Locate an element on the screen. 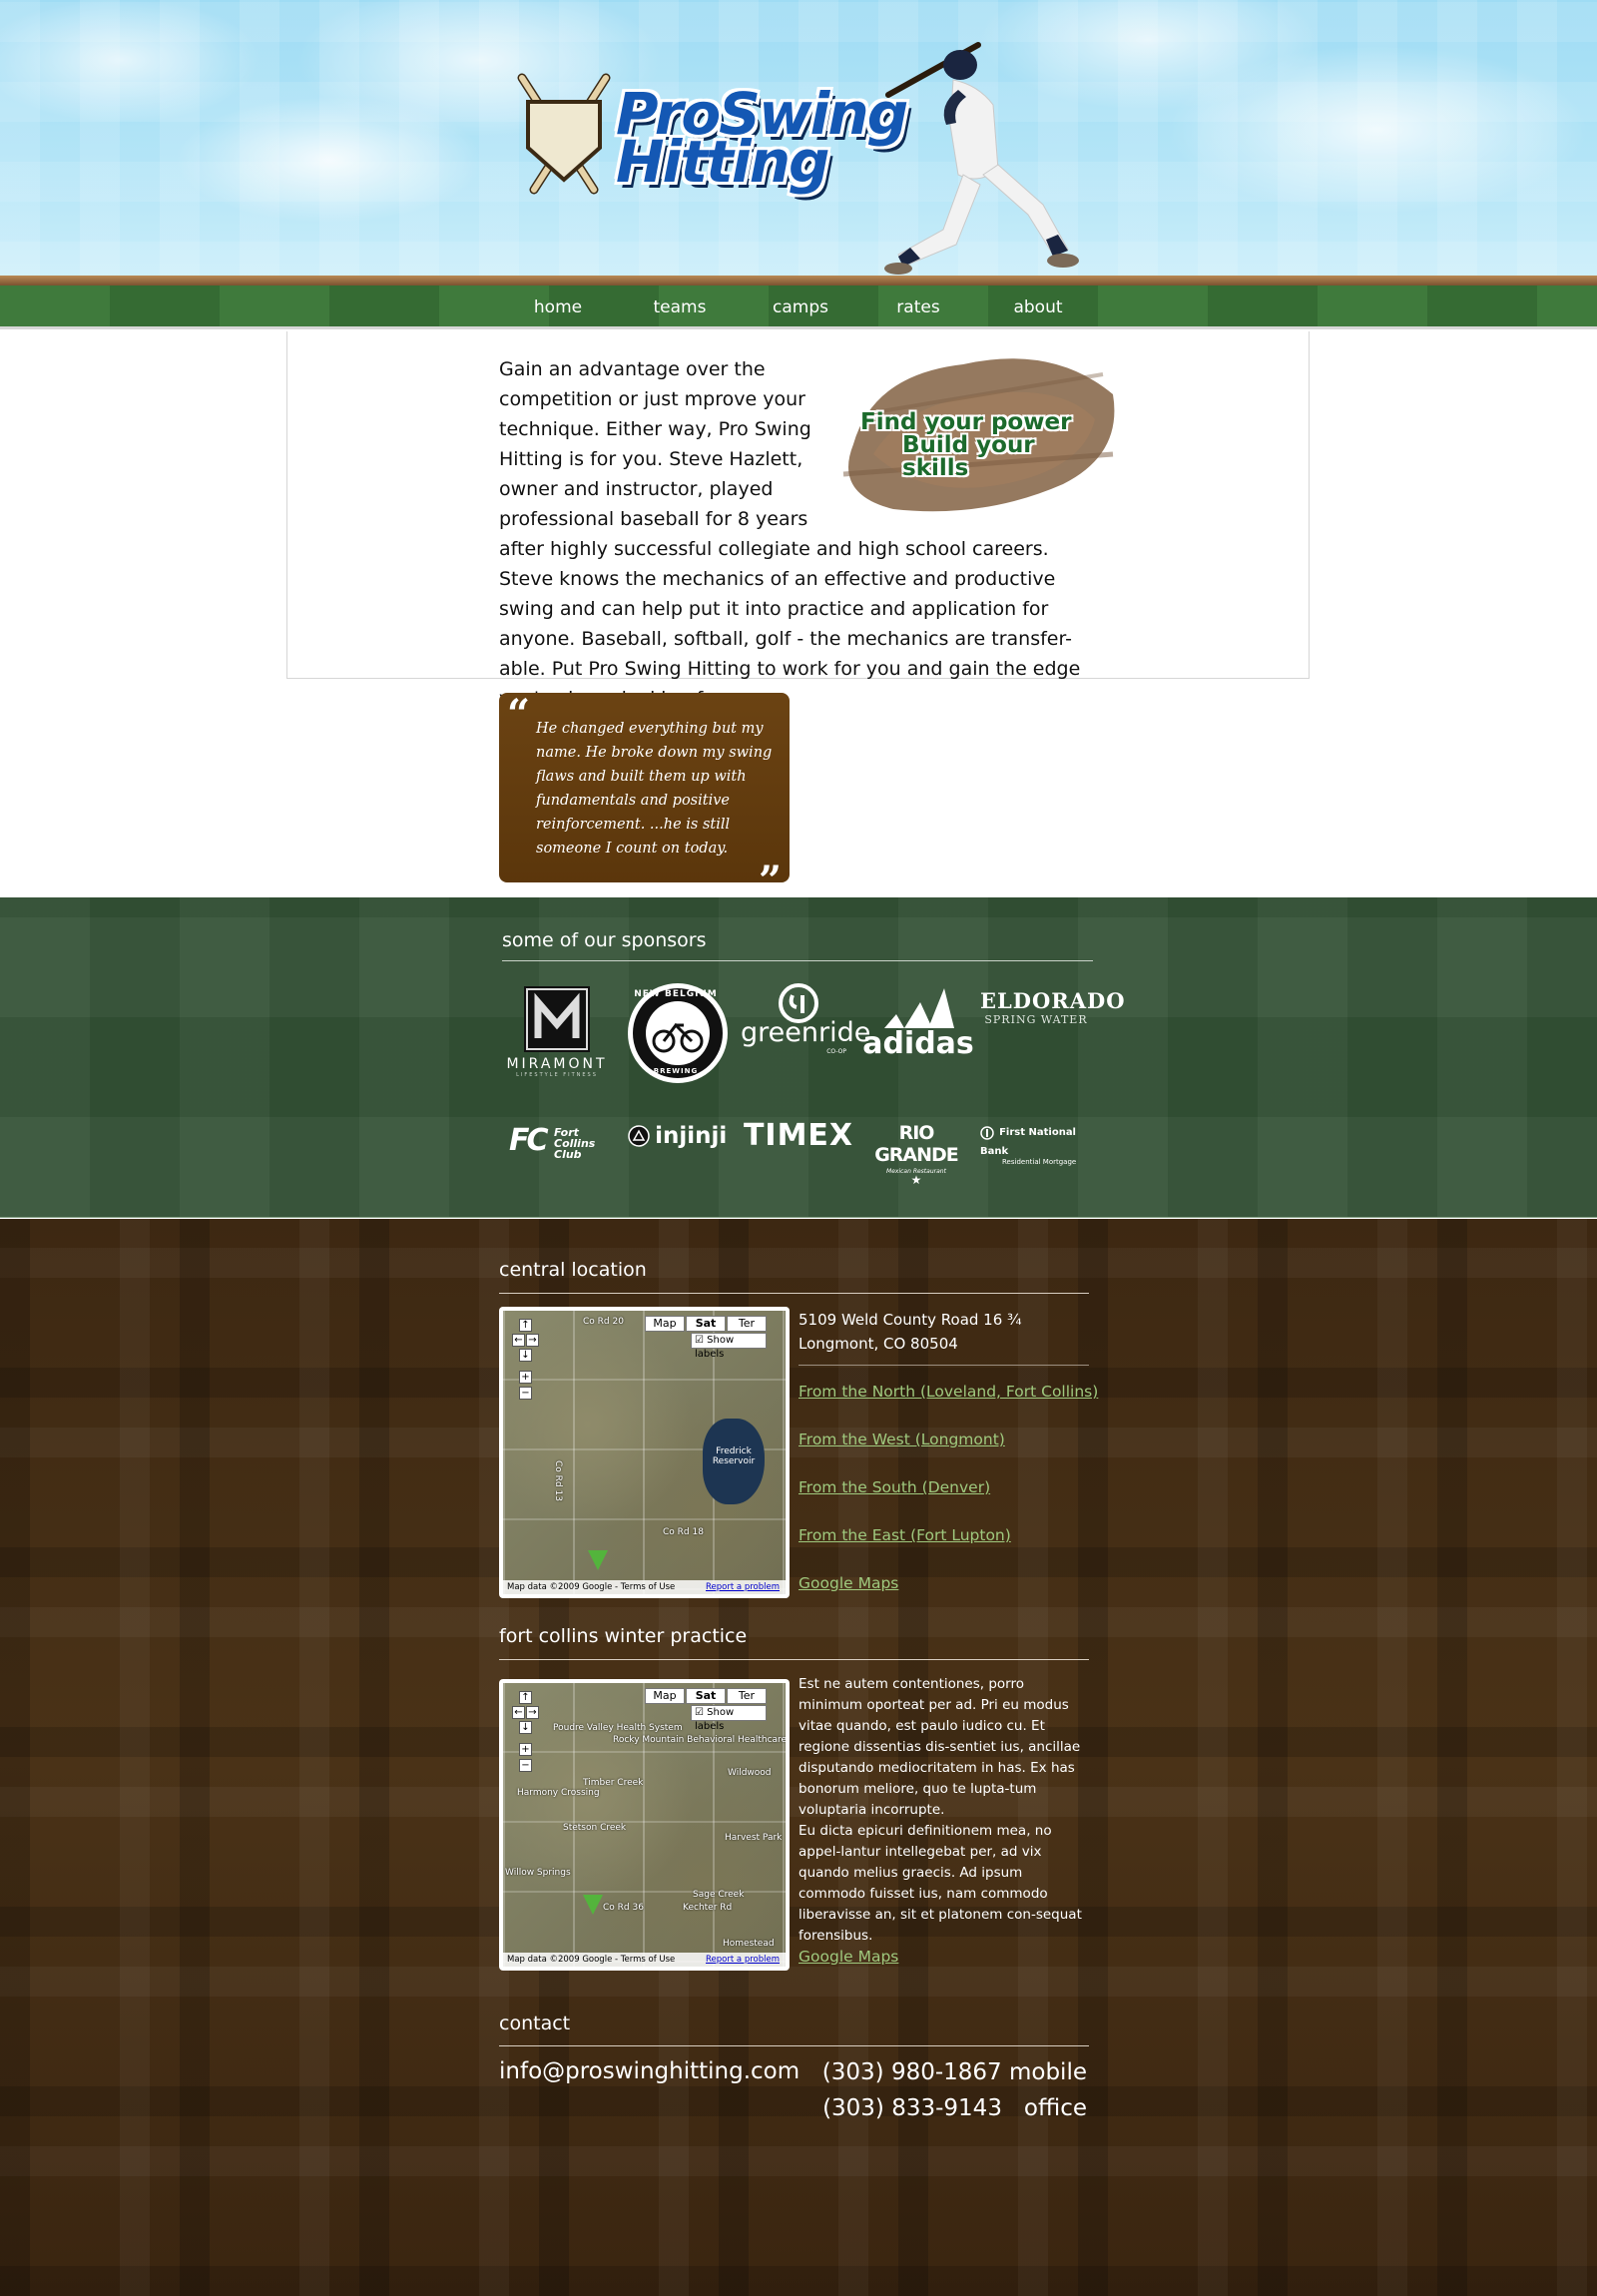  nav-home: home is located at coordinates (558, 308).